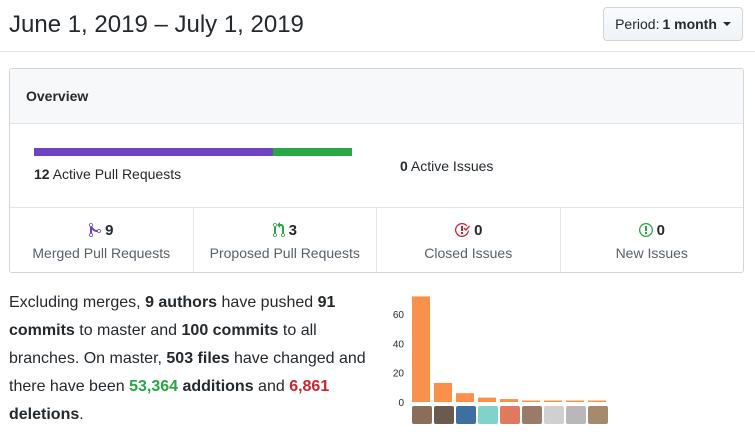 The width and height of the screenshot is (755, 447). What do you see at coordinates (42, 174) in the screenshot?
I see `active-pull-requests-count: 12` at bounding box center [42, 174].